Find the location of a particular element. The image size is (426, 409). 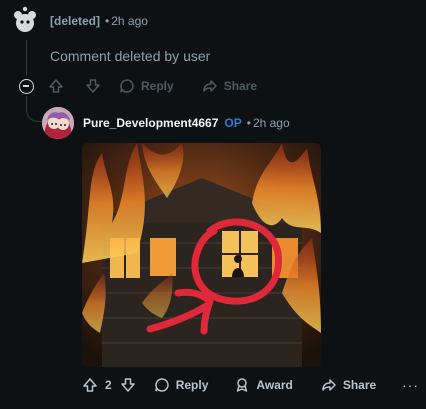

comment-meta: Pure_Development4667 OP • 2h ago is located at coordinates (186, 123).